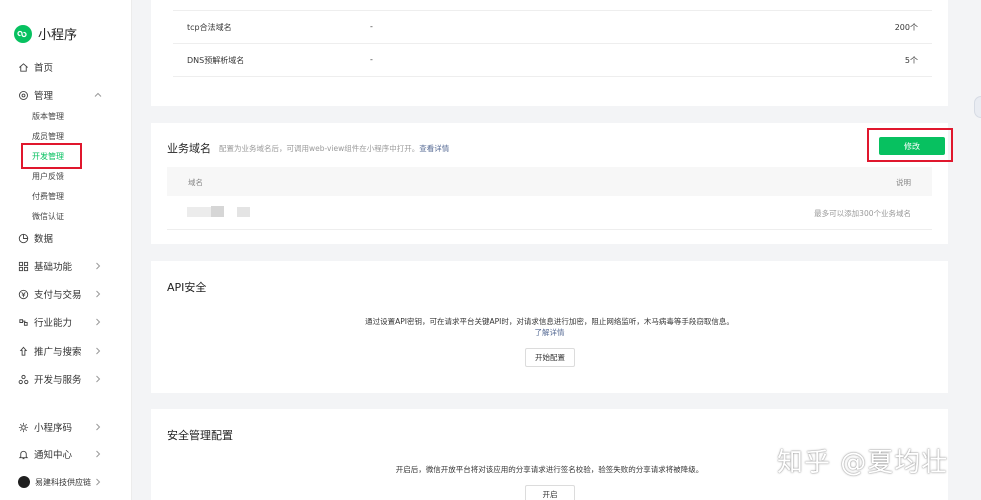 Image resolution: width=981 pixels, height=500 pixels. I want to click on sub-pay-manage: 付费管理, so click(48, 196).